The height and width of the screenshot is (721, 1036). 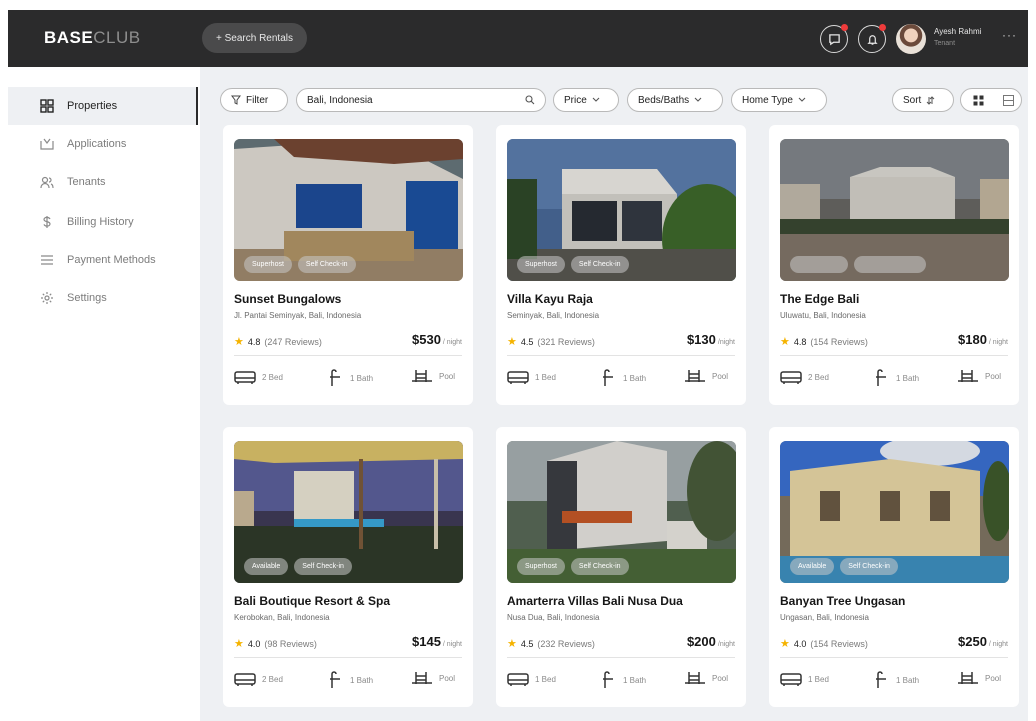 I want to click on app-logo: BASECLUB, so click(x=92, y=38).